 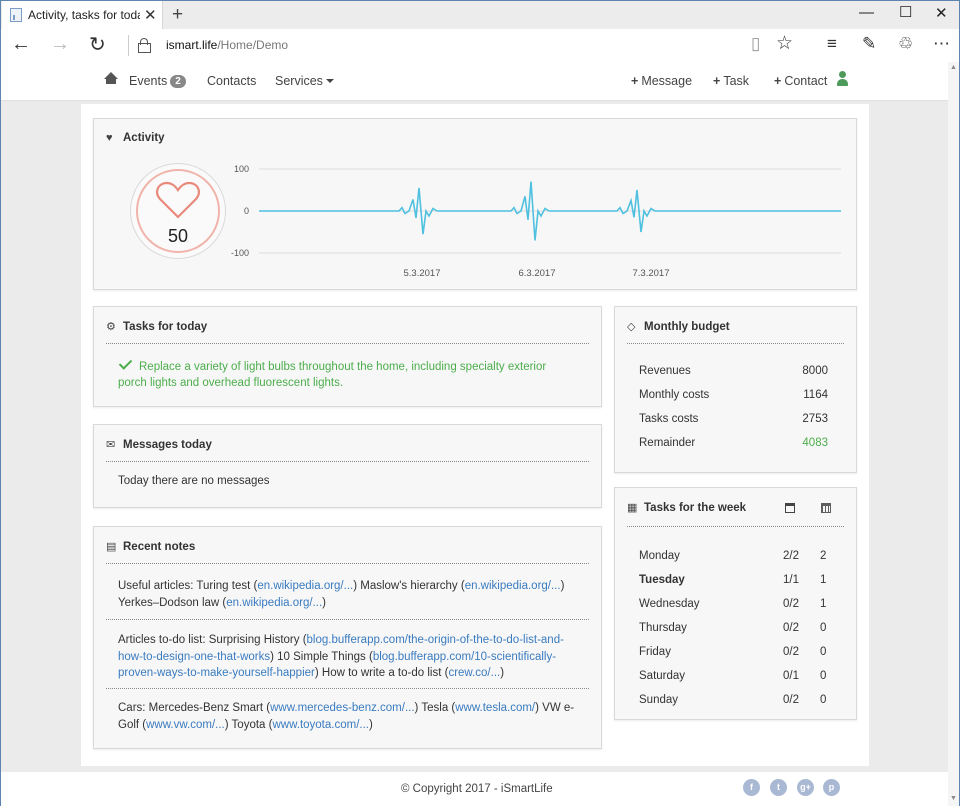 I want to click on heart-rate-gauge: 50, so click(x=178, y=211).